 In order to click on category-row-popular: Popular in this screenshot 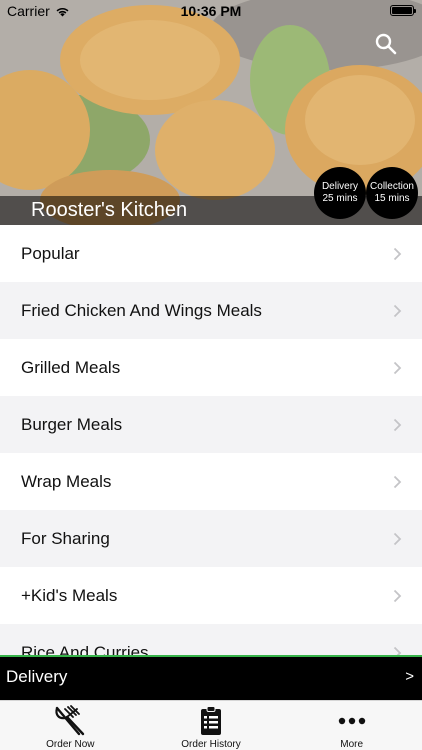, I will do `click(211, 253)`.